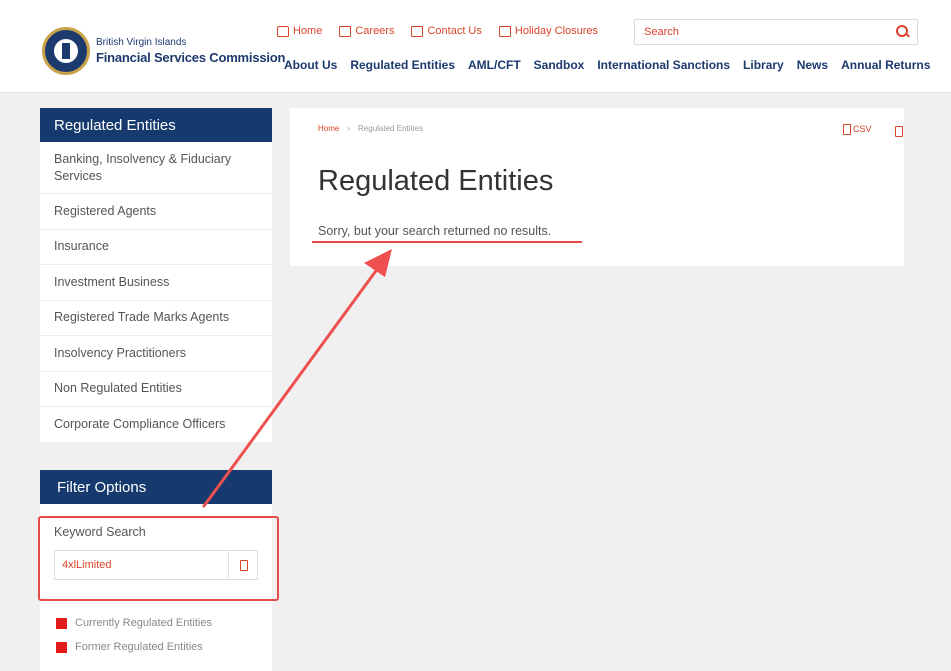 Image resolution: width=951 pixels, height=671 pixels. What do you see at coordinates (156, 425) in the screenshot?
I see `sidebar-item-compliance-officers: Corporate Compliance Officers` at bounding box center [156, 425].